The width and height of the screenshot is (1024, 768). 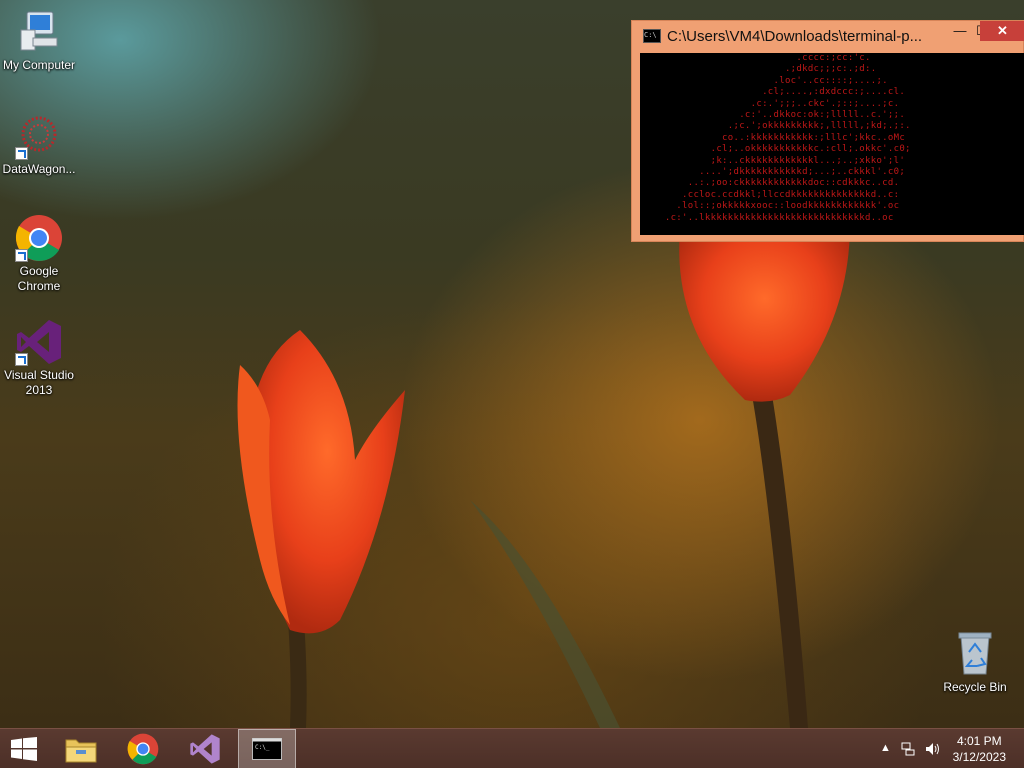 I want to click on desktop-icon-label: My Computer, so click(x=39, y=65).